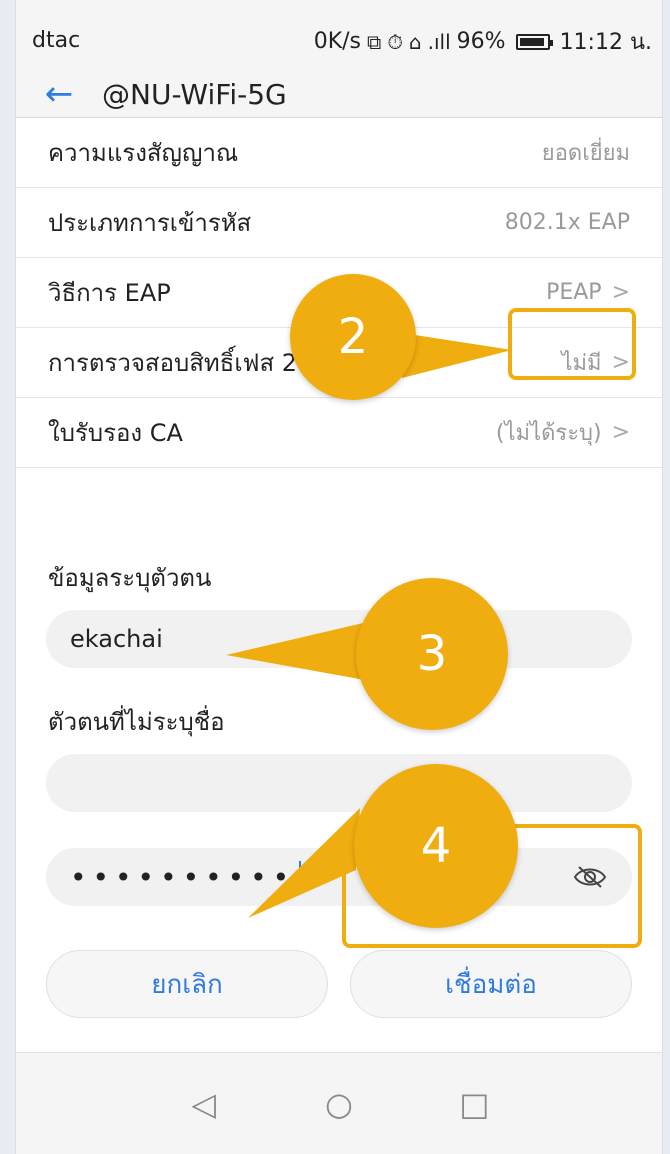  I want to click on row-value: ยอดเยี่ยม, so click(586, 152).